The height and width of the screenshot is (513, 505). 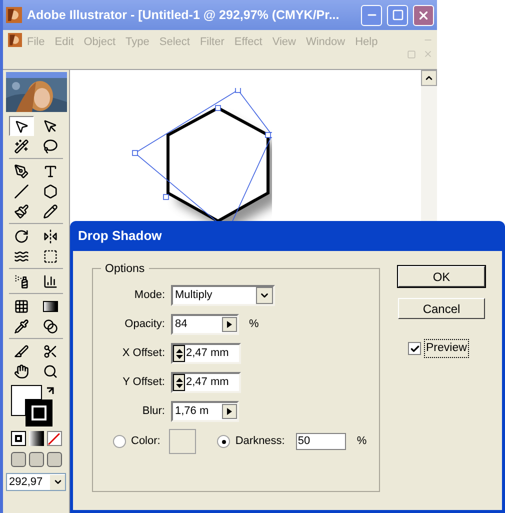 What do you see at coordinates (50, 306) in the screenshot?
I see `gradient-icon` at bounding box center [50, 306].